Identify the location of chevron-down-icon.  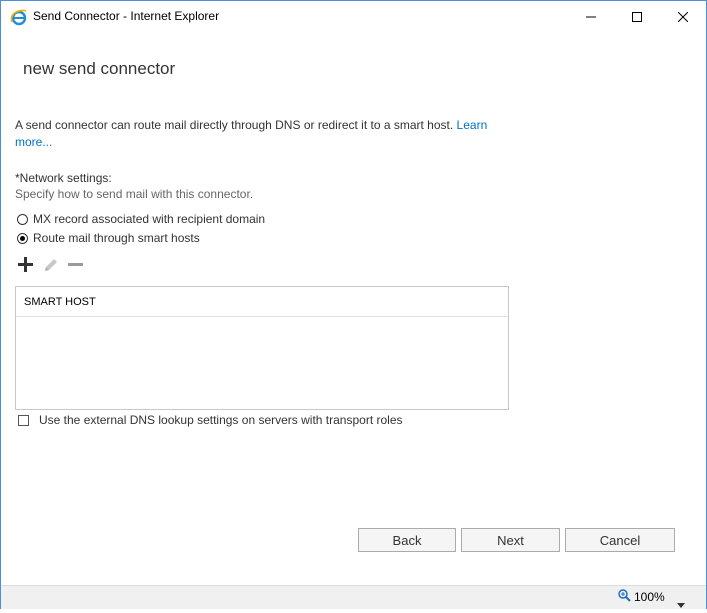
(681, 604).